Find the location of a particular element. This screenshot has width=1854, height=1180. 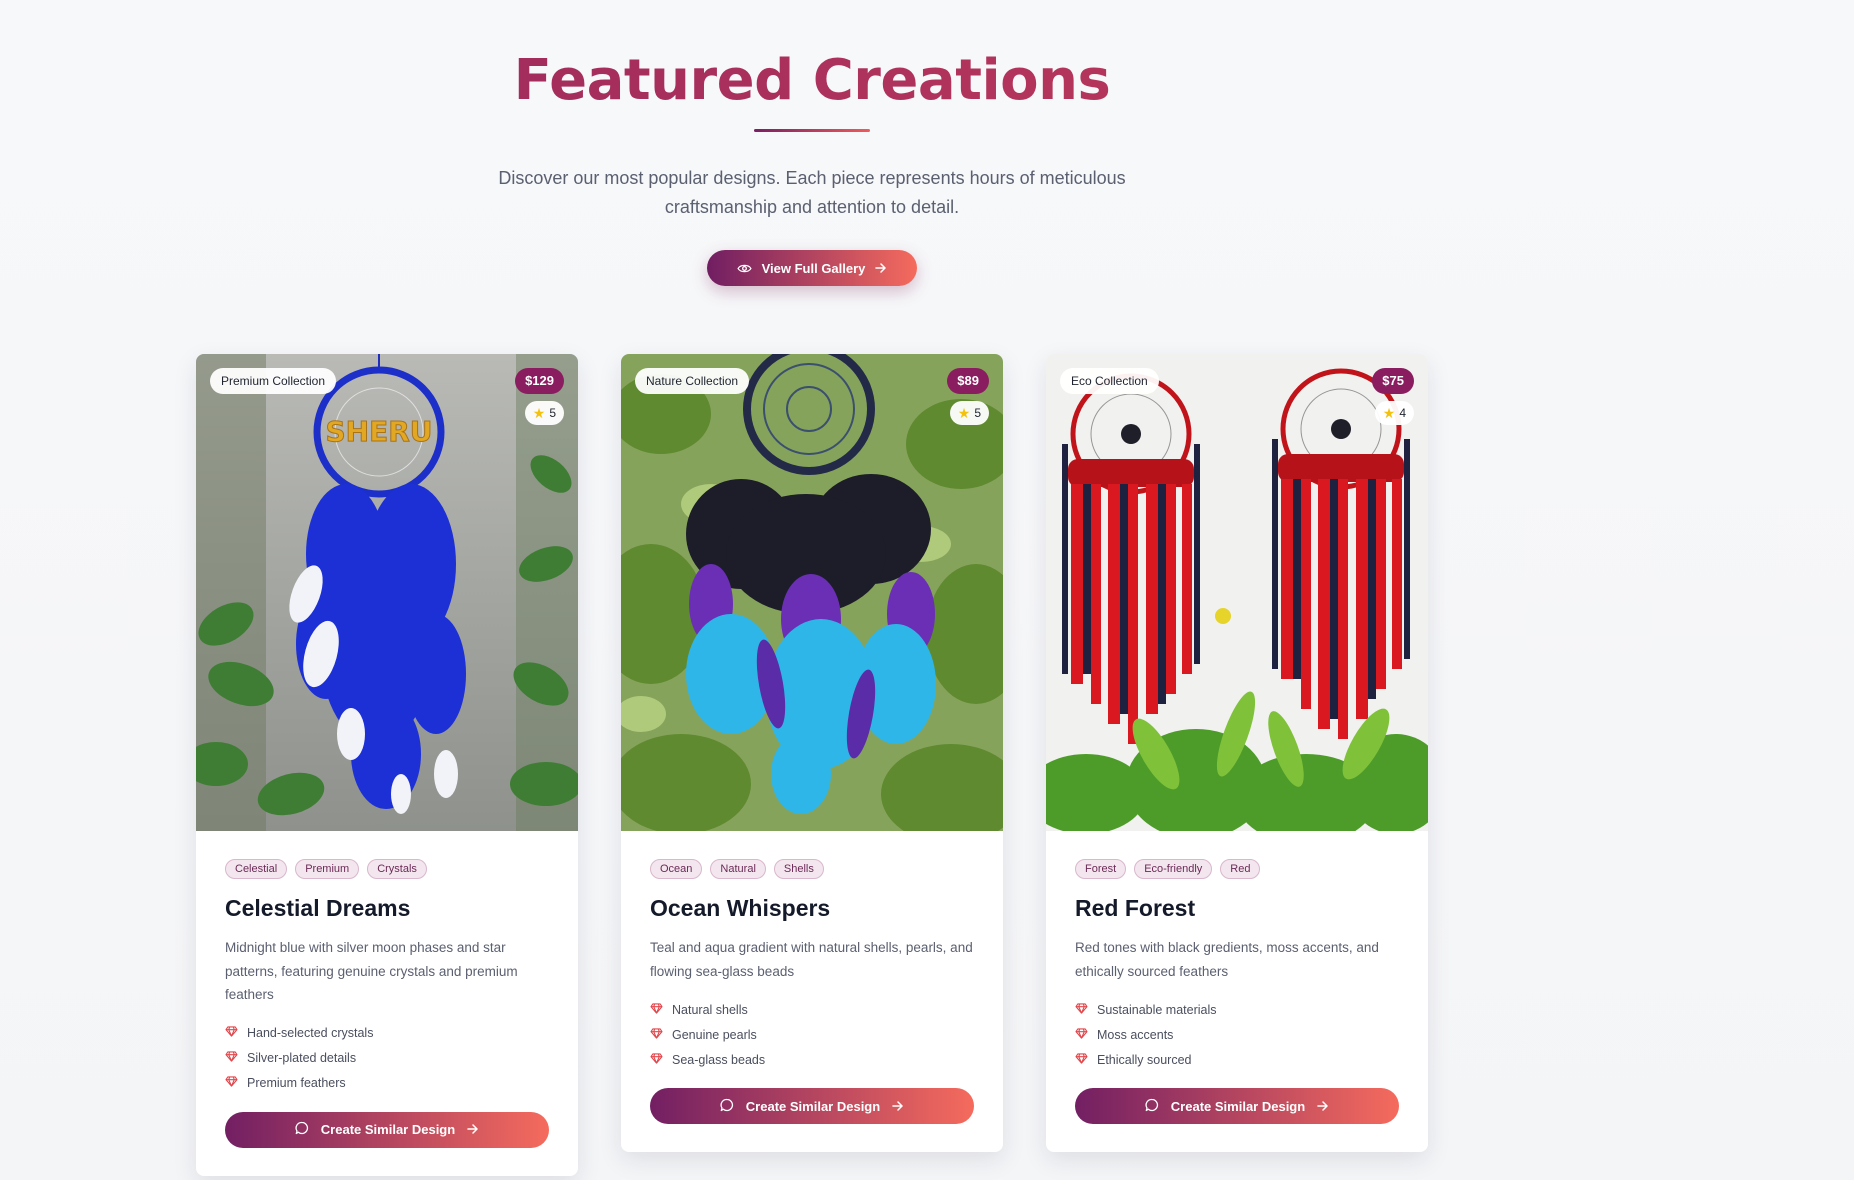

rating-badge: ★ 4 is located at coordinates (1394, 413).